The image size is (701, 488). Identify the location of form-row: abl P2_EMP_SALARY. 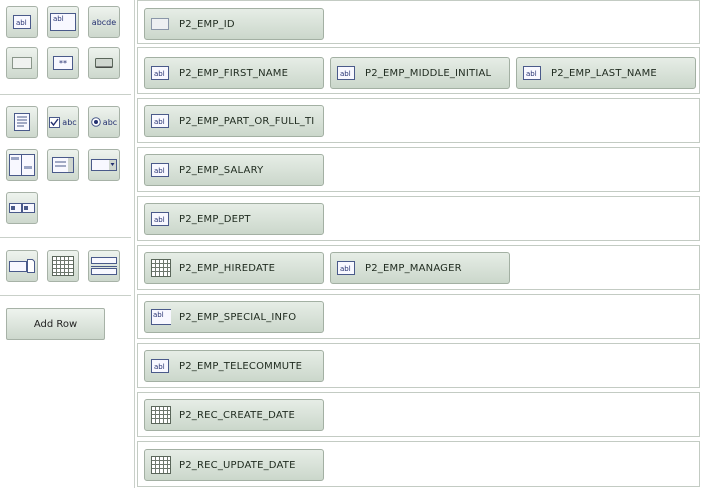
(418, 169).